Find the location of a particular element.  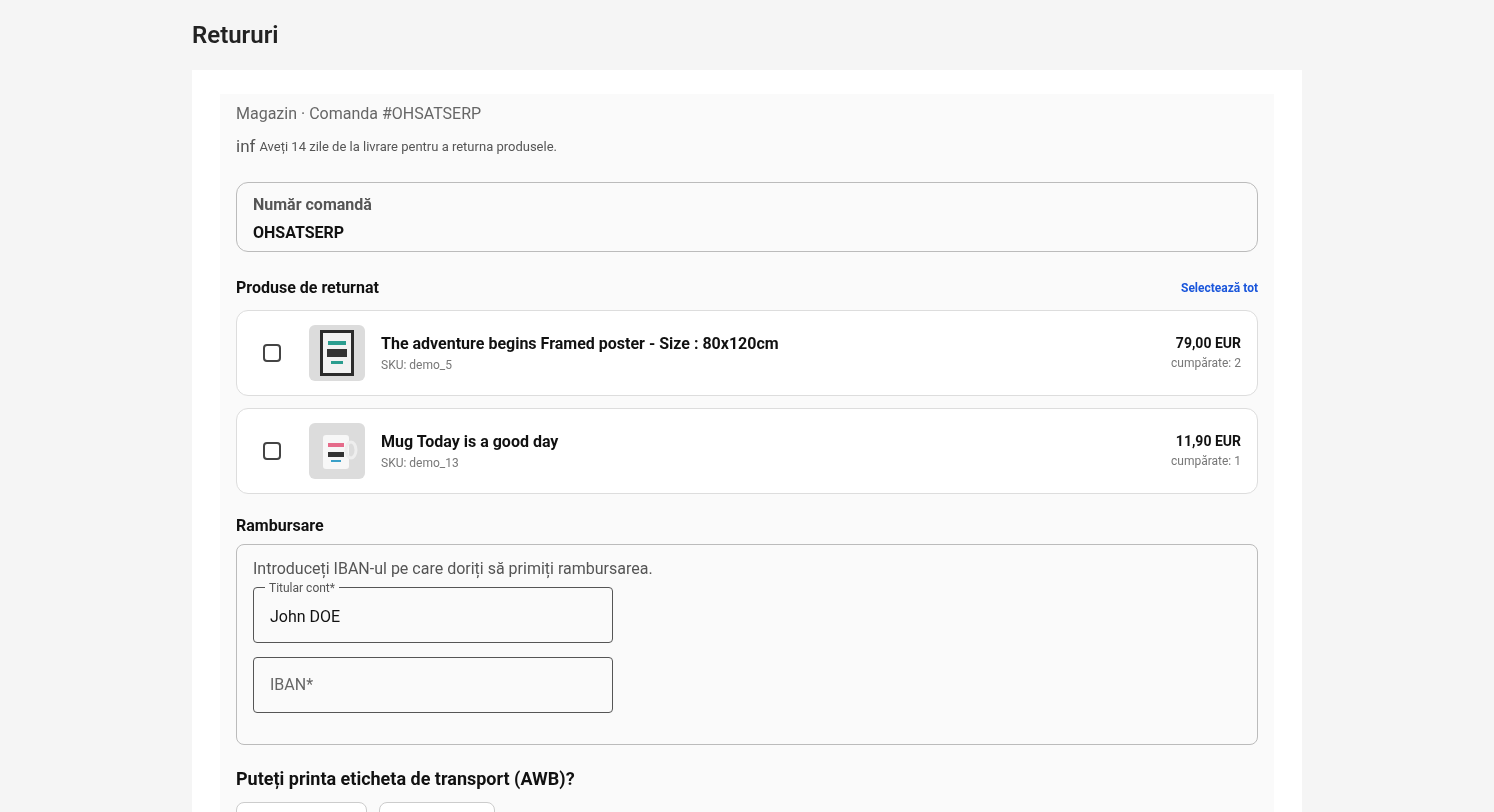

field-placeholder: IBAN* is located at coordinates (292, 684).